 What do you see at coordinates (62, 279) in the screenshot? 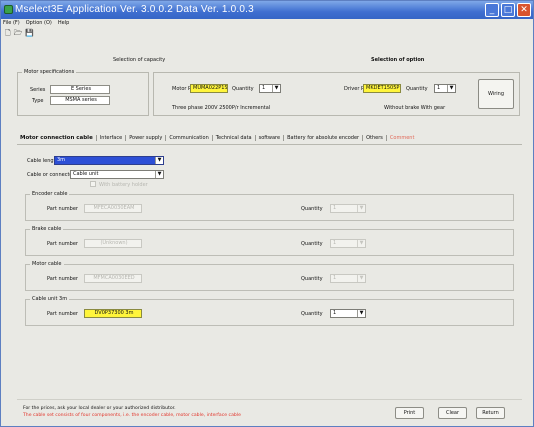
I see `motor-cable-part-label: Part number` at bounding box center [62, 279].